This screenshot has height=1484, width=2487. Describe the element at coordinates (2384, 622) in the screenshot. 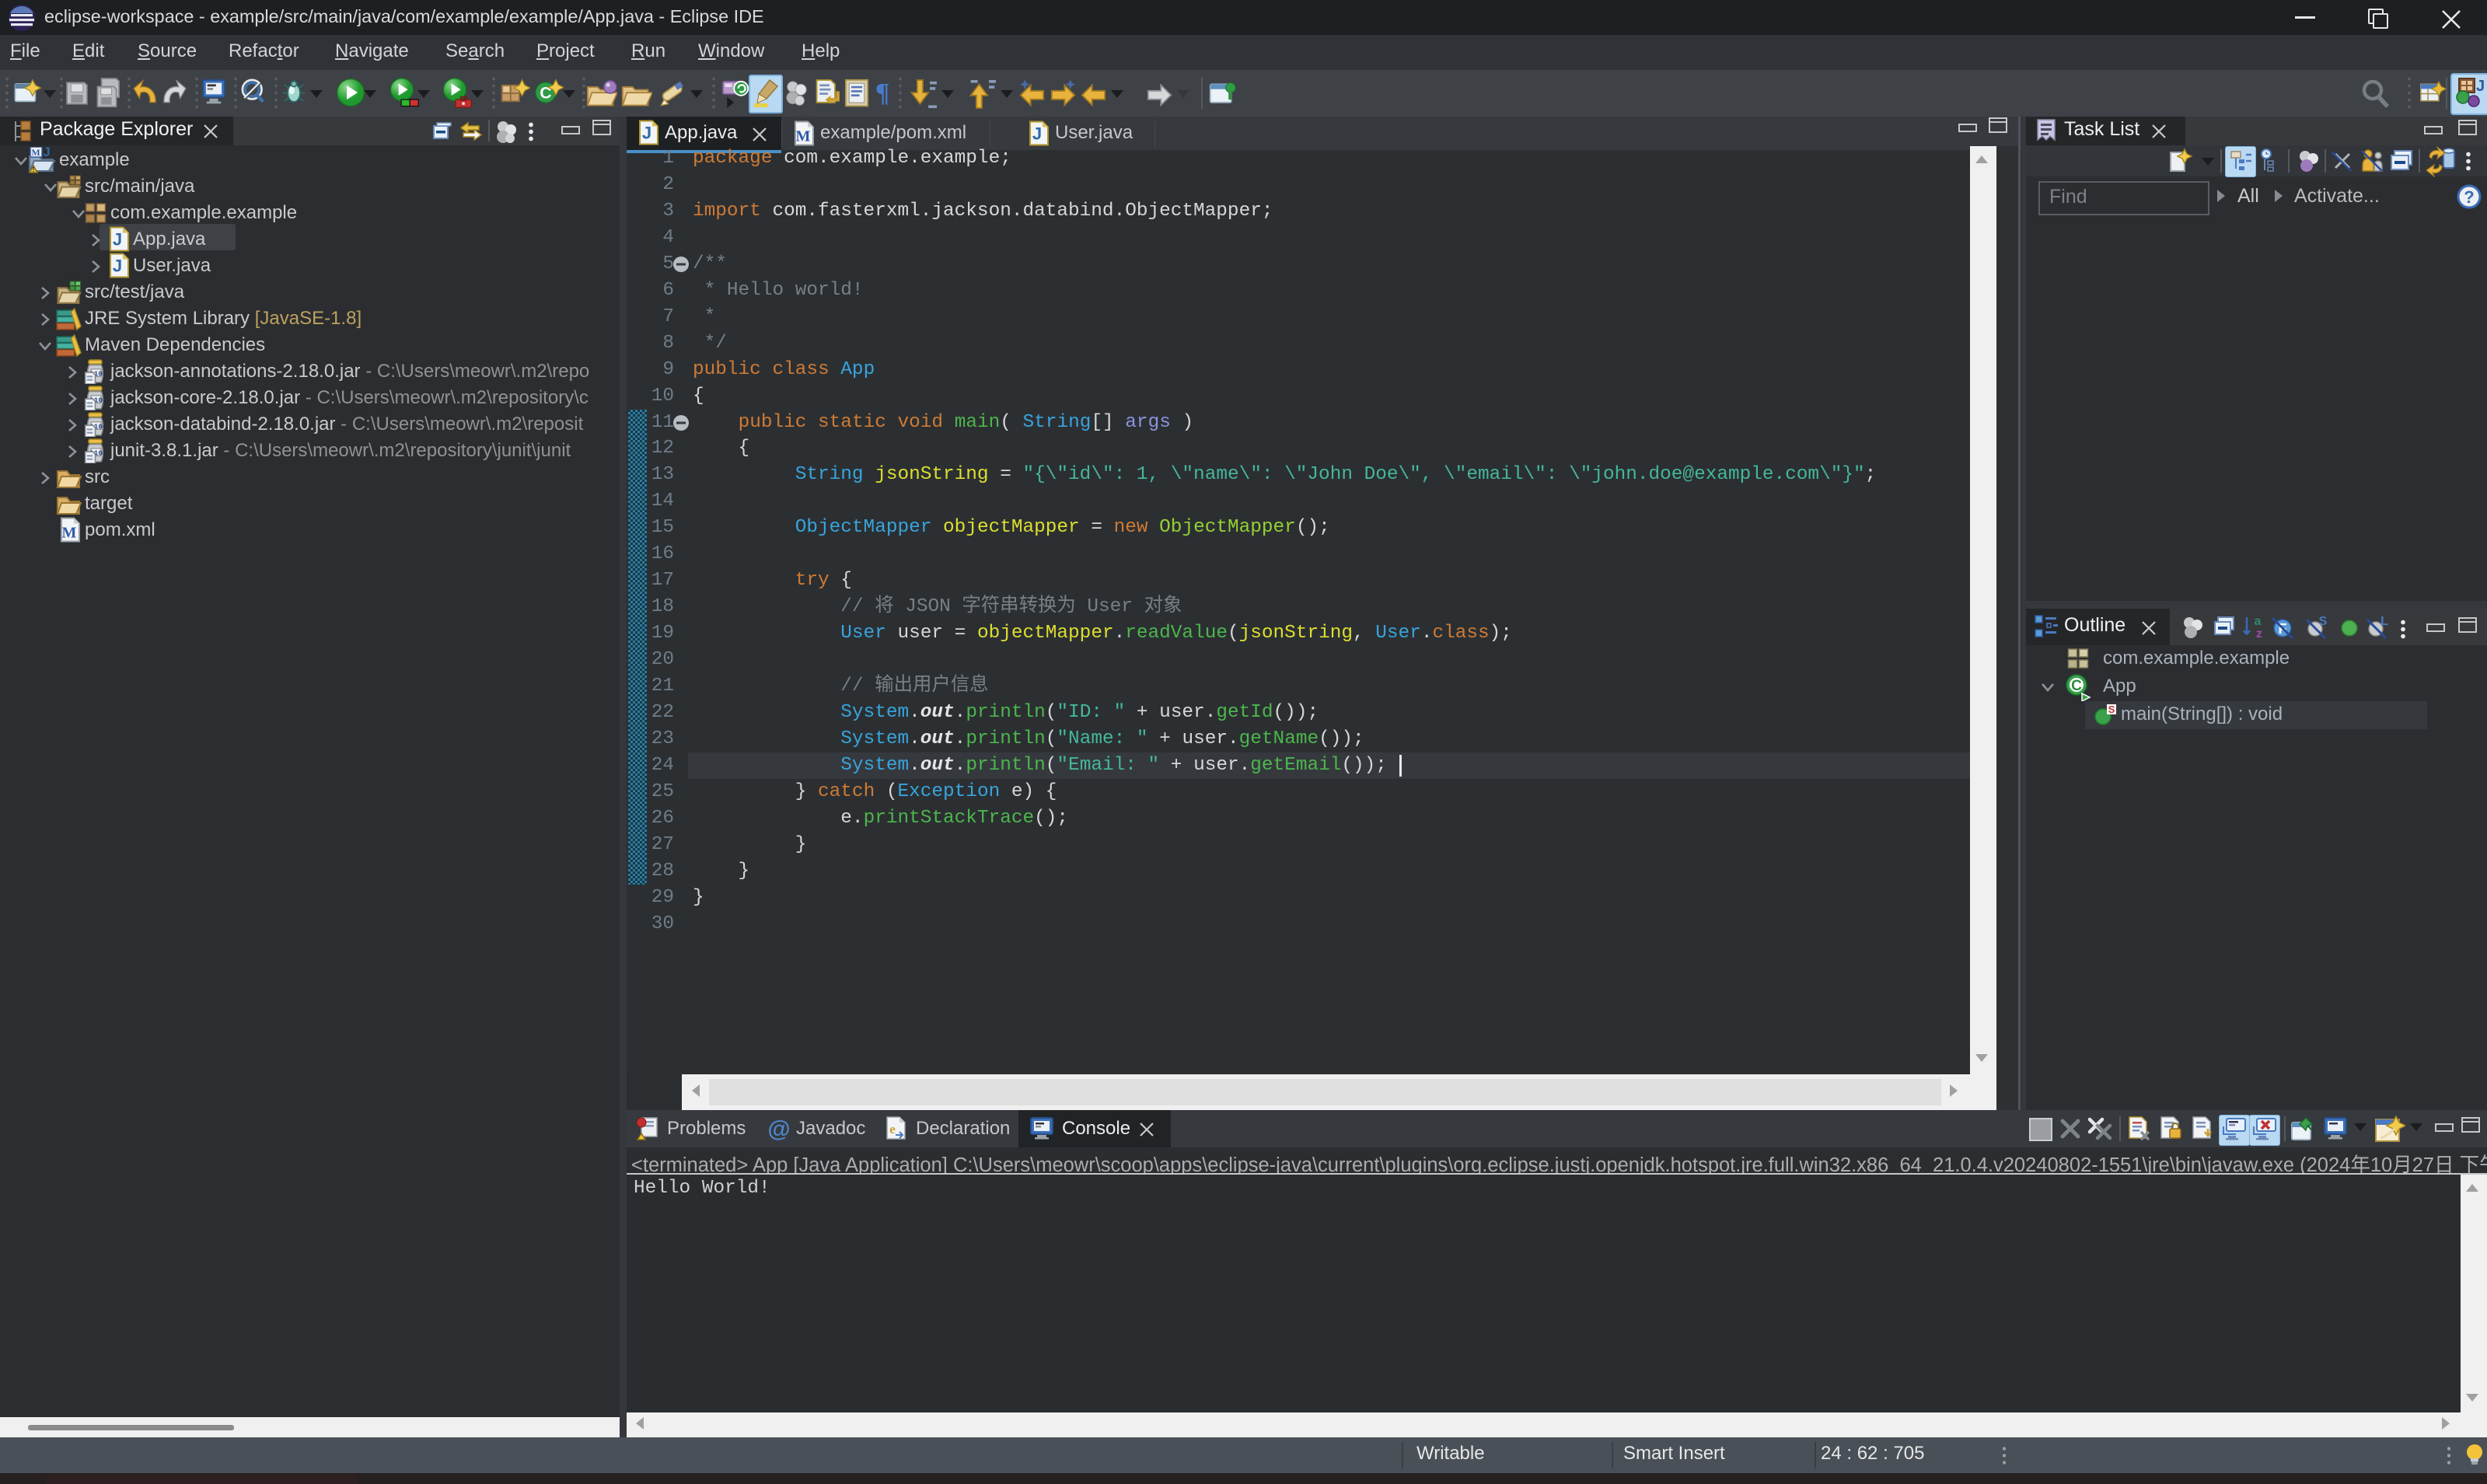

I see `svg-text: L` at that location.